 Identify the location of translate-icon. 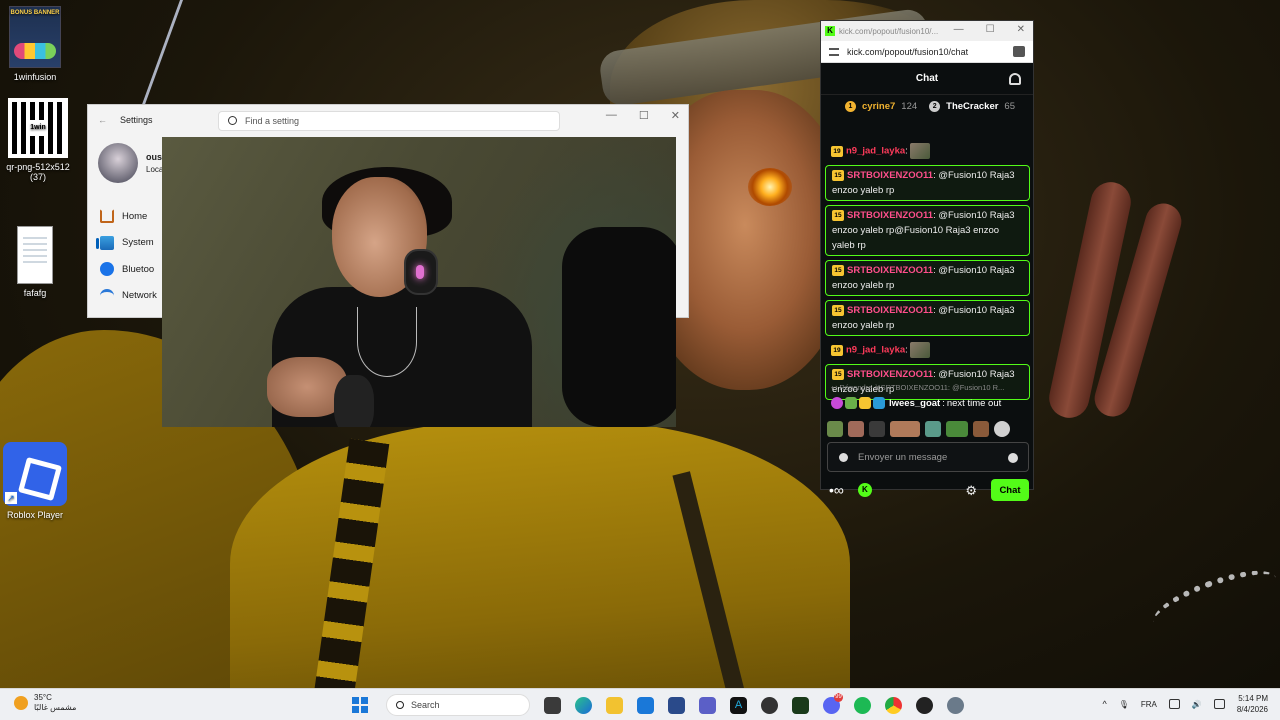
(1019, 51).